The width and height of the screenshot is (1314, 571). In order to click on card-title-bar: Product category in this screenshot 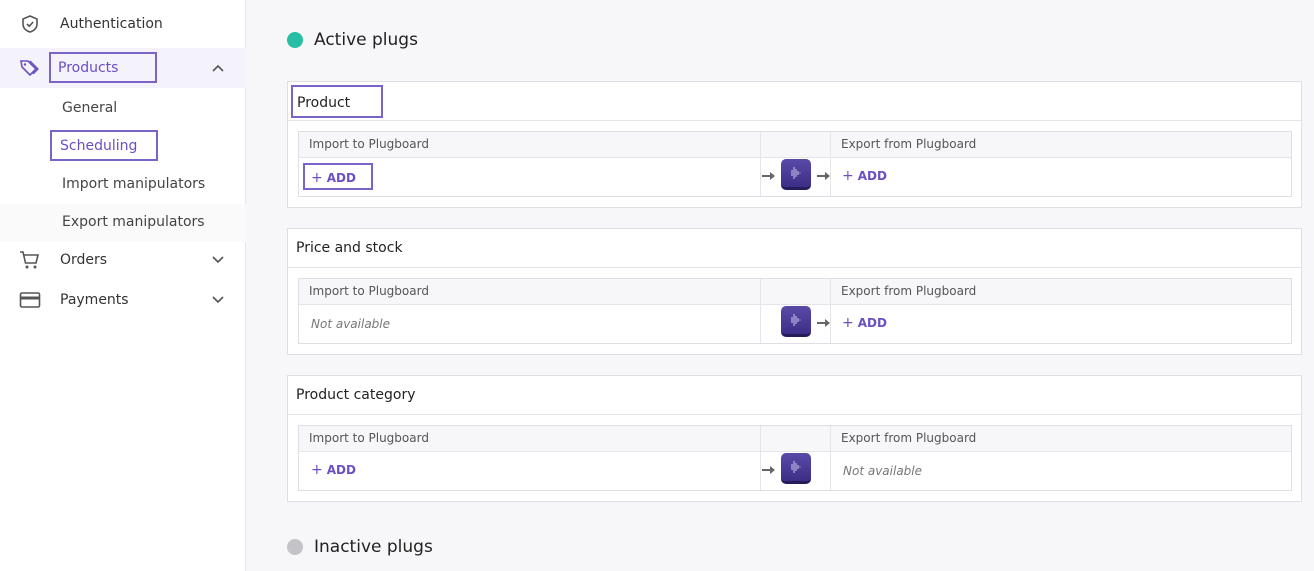, I will do `click(794, 395)`.